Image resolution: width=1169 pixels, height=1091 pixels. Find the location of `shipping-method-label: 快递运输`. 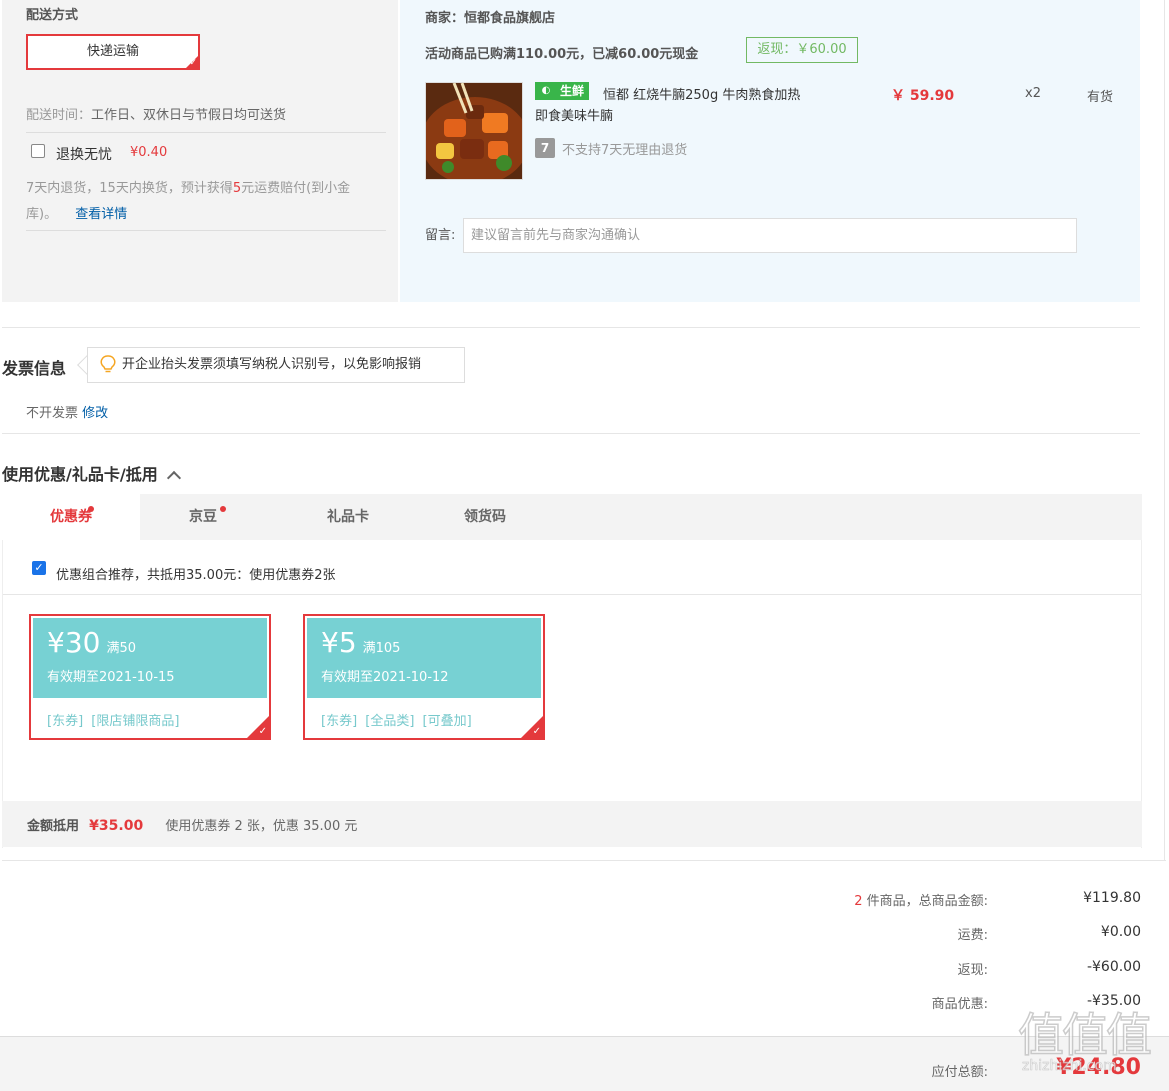

shipping-method-label: 快递运输 is located at coordinates (112, 51).